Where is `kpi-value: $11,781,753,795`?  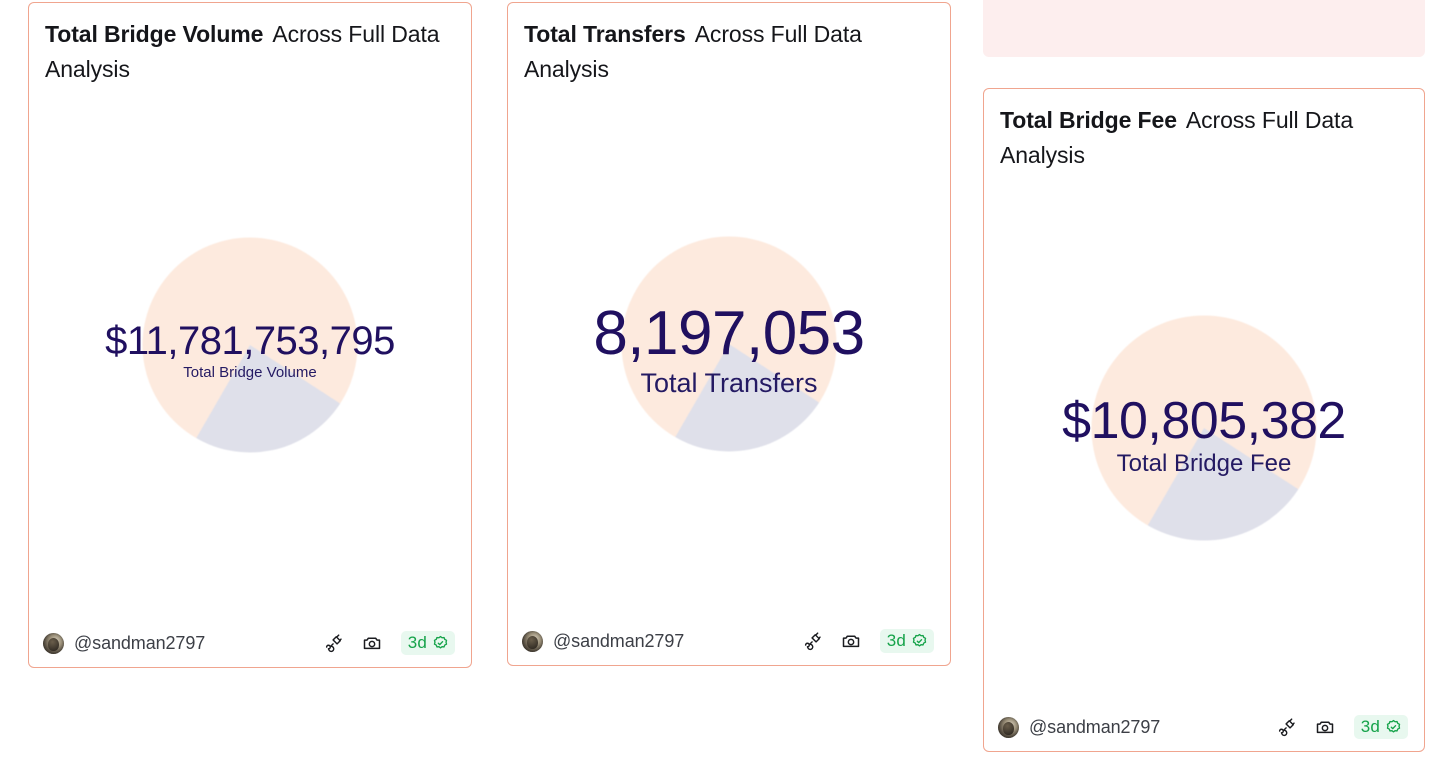 kpi-value: $11,781,753,795 is located at coordinates (250, 340).